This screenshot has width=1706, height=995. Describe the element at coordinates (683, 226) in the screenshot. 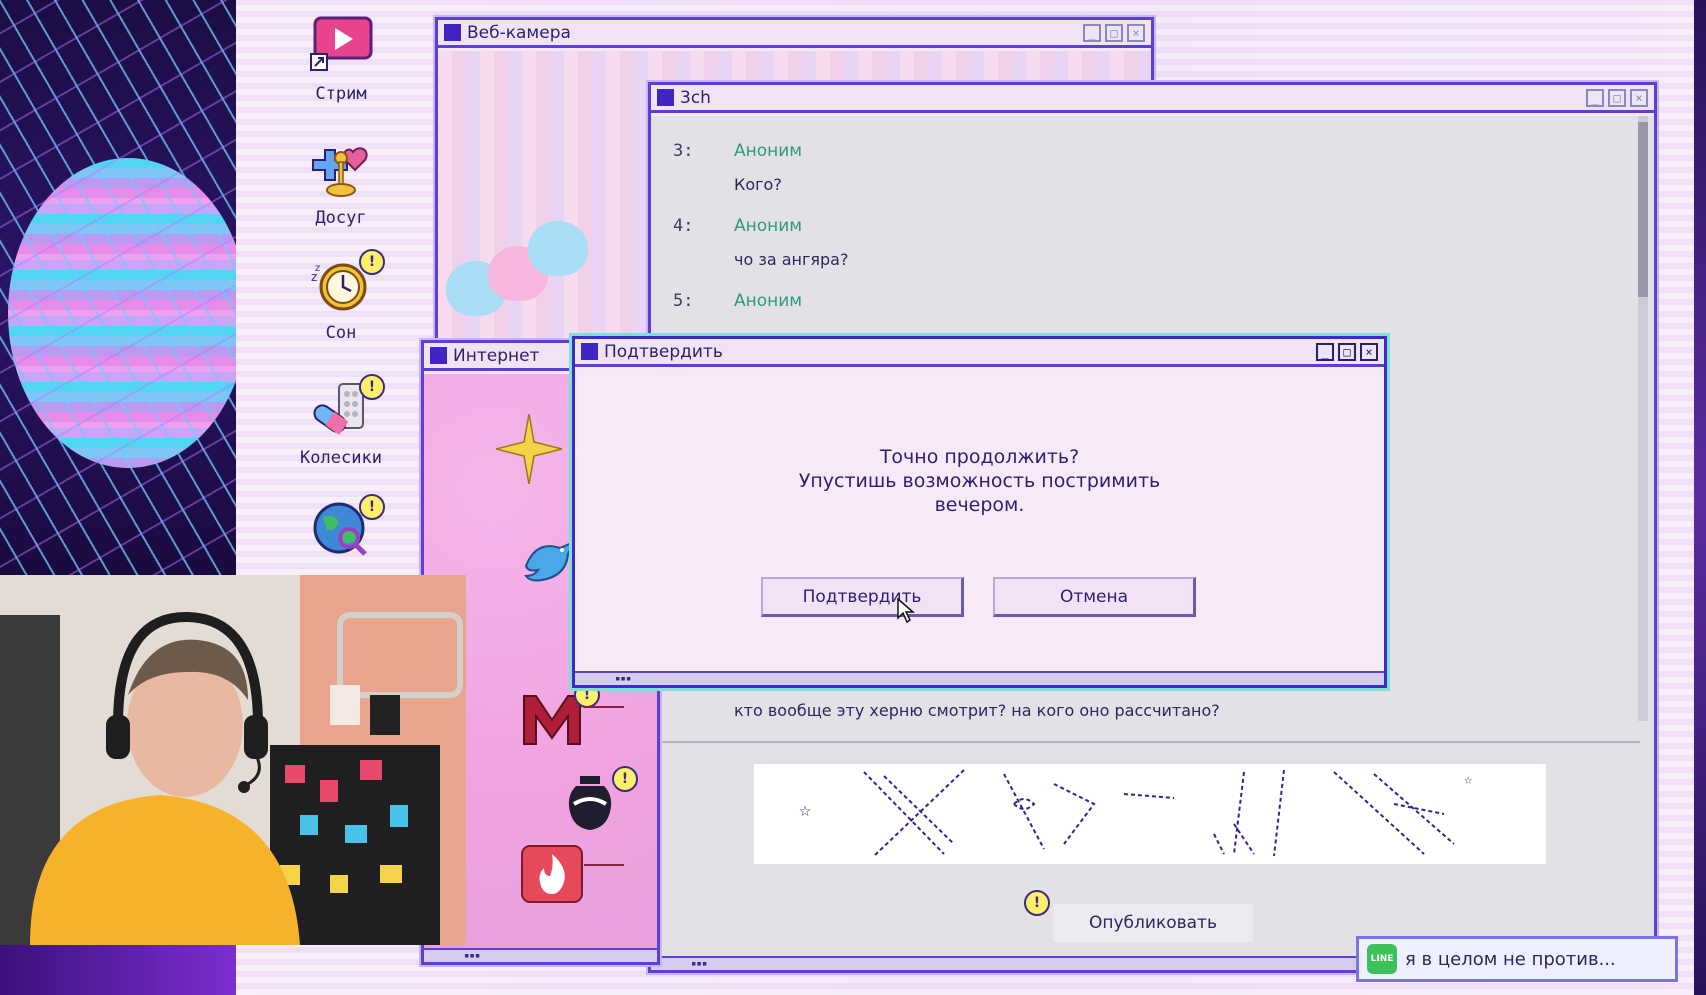

I see `post-number: 4:` at that location.